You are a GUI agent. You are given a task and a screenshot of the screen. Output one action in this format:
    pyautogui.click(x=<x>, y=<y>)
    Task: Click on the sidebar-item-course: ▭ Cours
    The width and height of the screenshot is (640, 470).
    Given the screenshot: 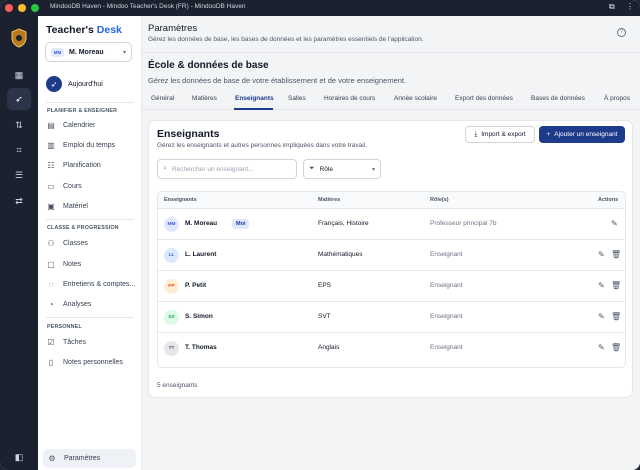 What is the action you would take?
    pyautogui.click(x=91, y=186)
    